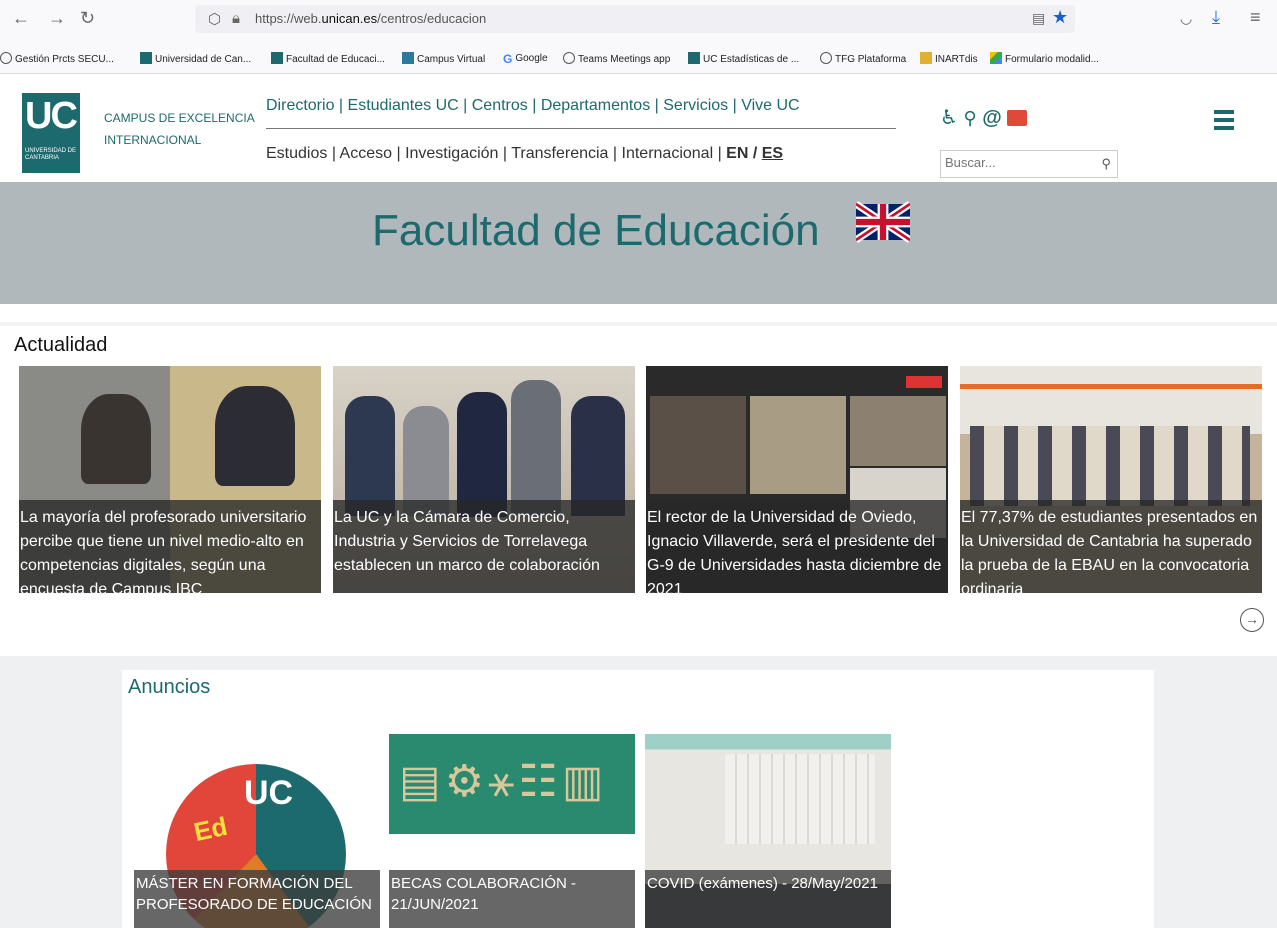 The image size is (1277, 928). I want to click on pocket-icon: ◡, so click(1186, 18).